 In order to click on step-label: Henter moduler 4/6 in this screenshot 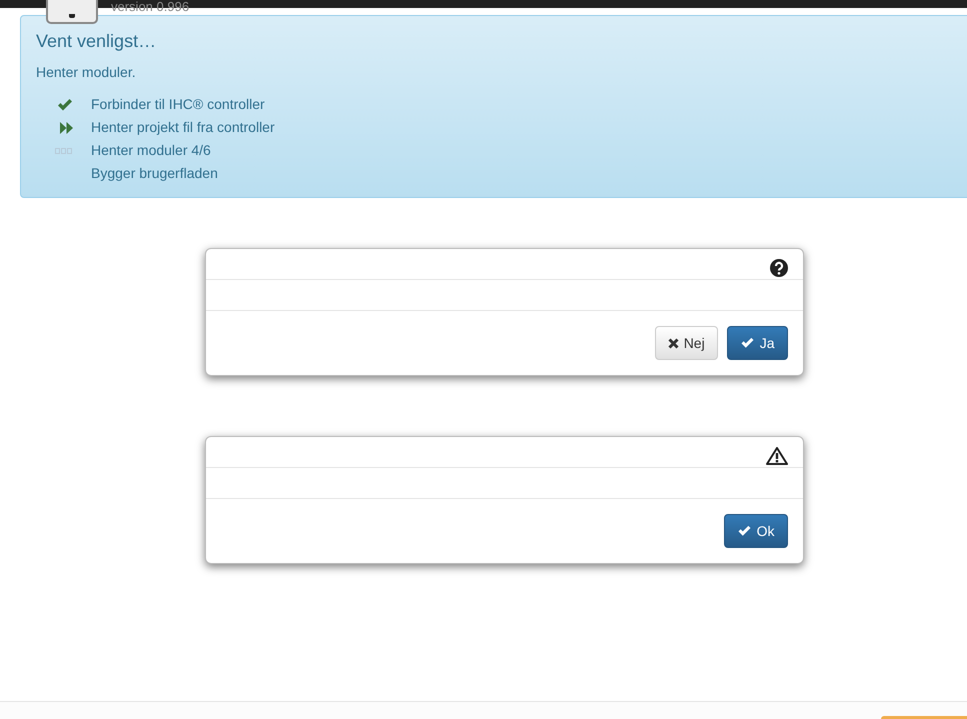, I will do `click(151, 150)`.